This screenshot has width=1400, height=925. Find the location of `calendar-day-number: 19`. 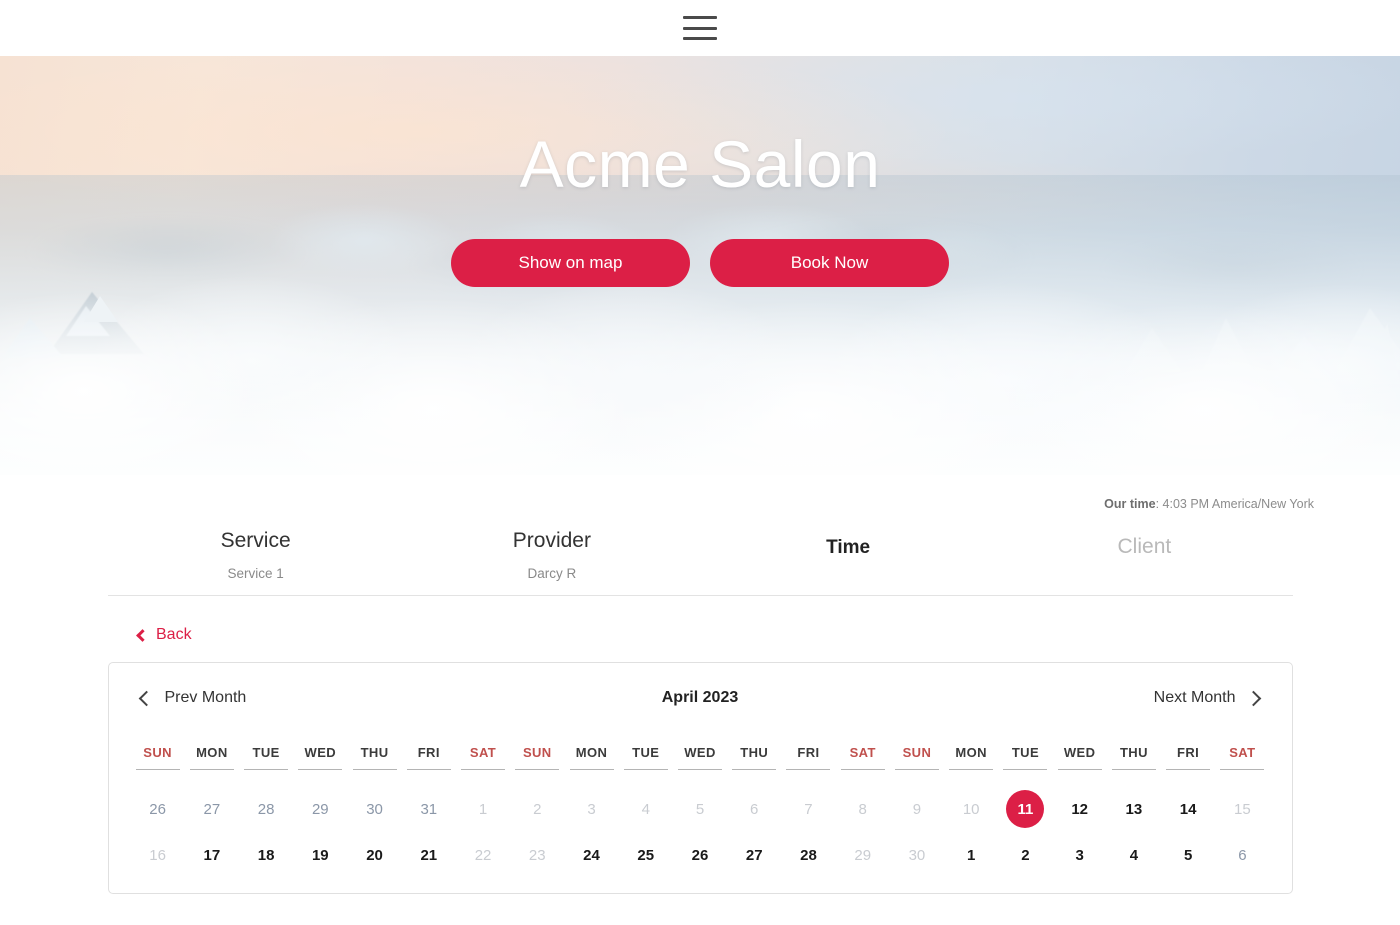

calendar-day-number: 19 is located at coordinates (320, 855).